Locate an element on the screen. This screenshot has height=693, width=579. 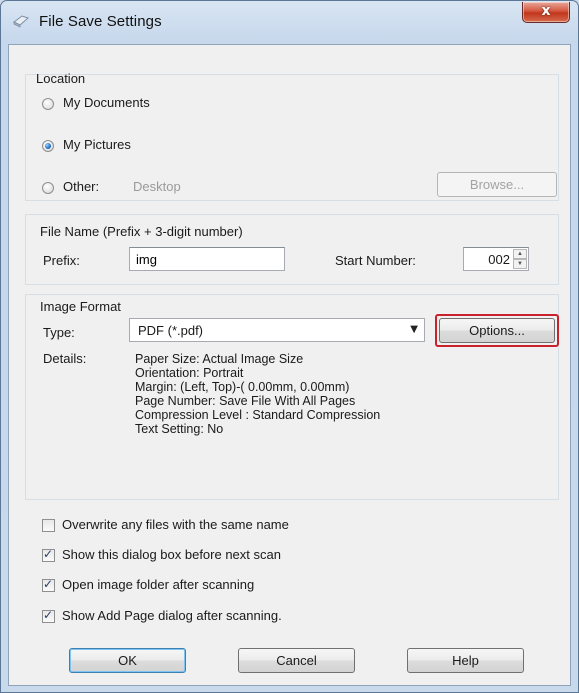
title-bar: File Save Settings x is located at coordinates (289, 22).